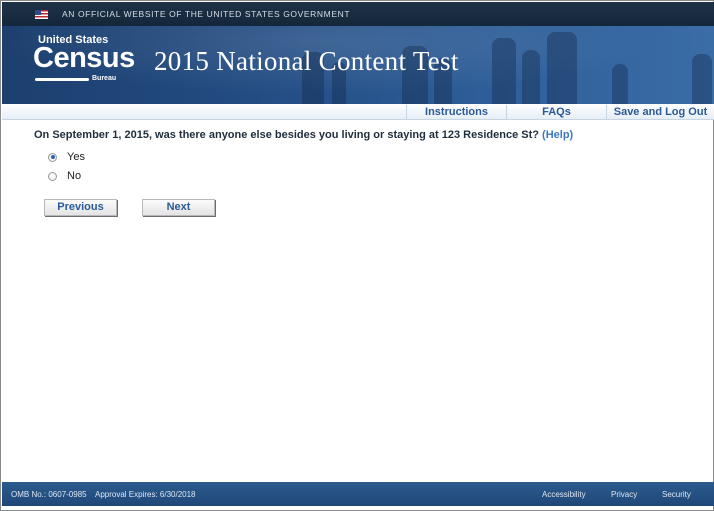  What do you see at coordinates (74, 176) in the screenshot?
I see `option-no-label: No` at bounding box center [74, 176].